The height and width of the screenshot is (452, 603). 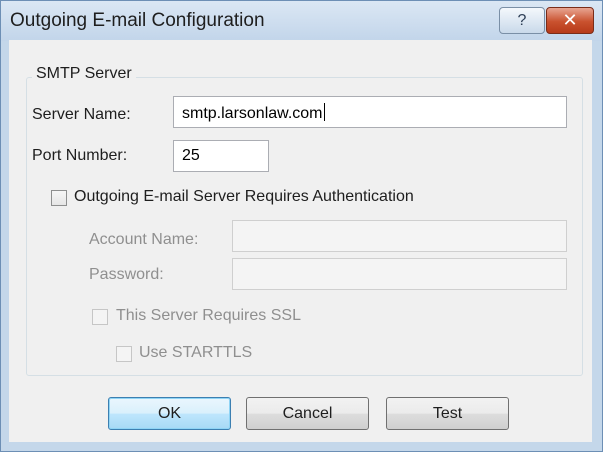 I want to click on close-icon: ✕, so click(x=570, y=20).